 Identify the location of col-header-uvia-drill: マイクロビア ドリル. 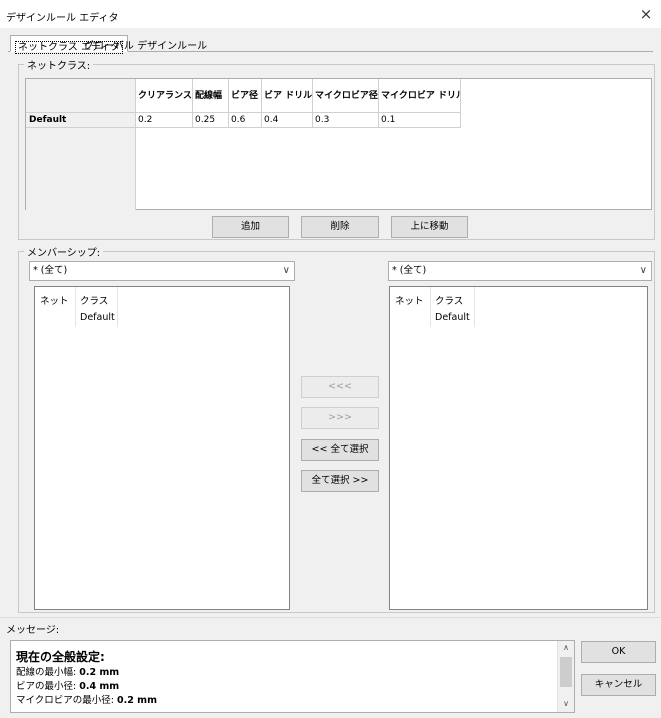
(420, 96).